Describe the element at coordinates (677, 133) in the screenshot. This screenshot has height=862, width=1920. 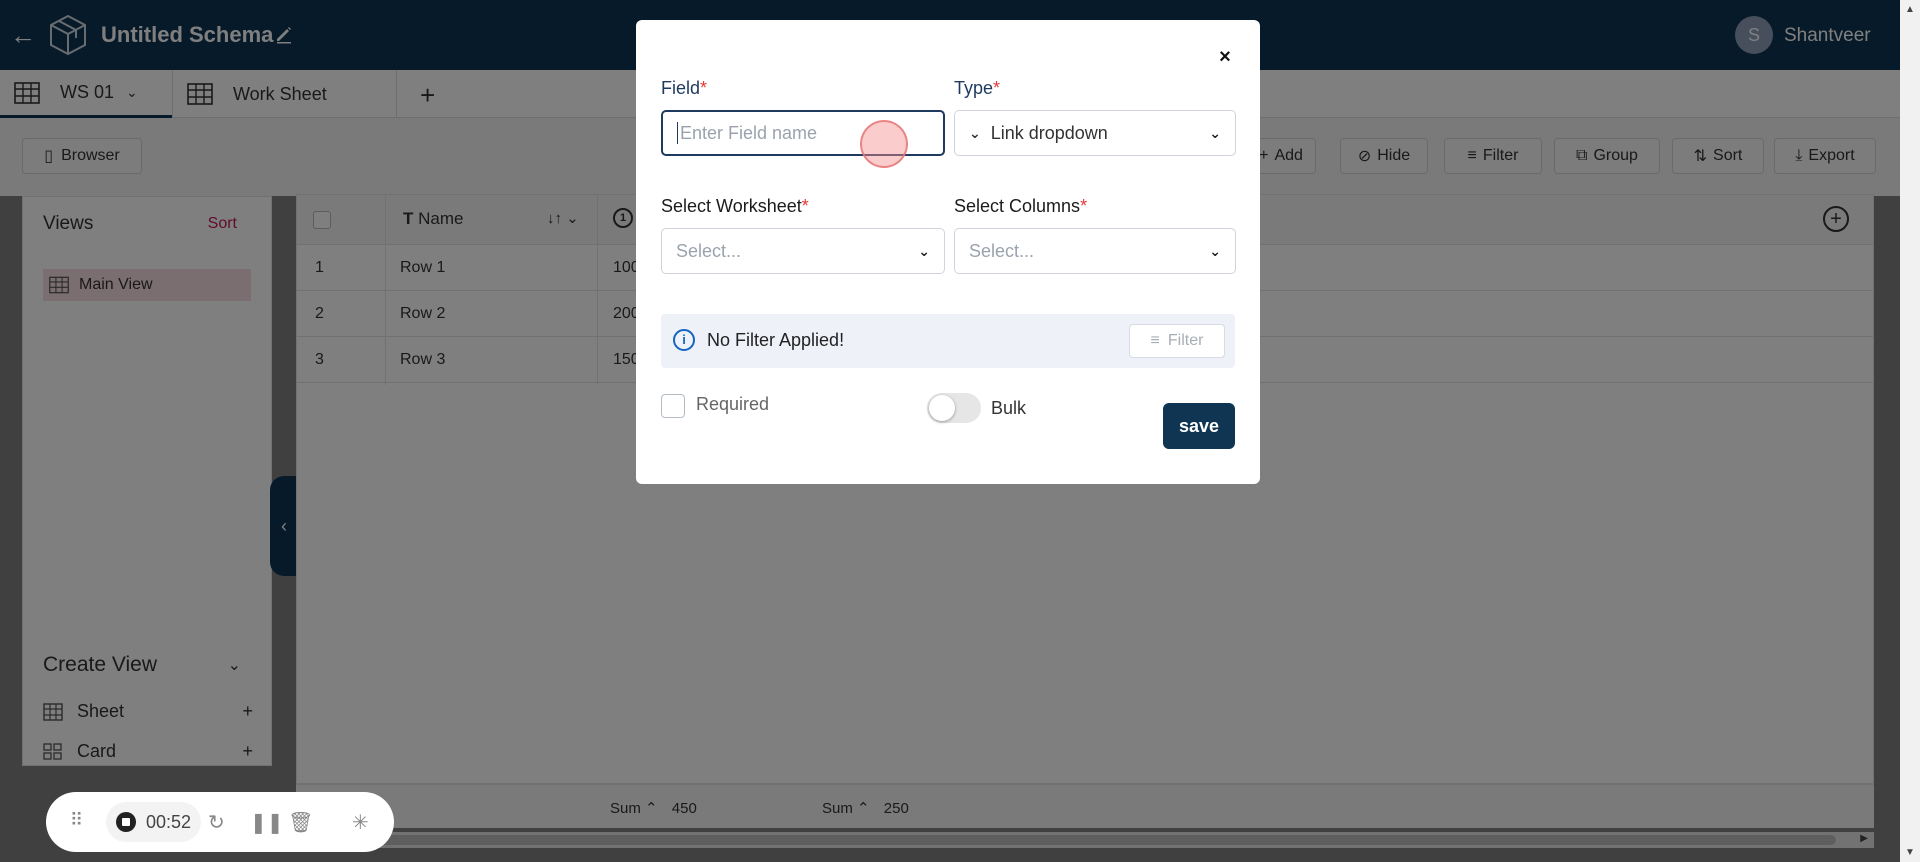
I see `text-caret` at that location.